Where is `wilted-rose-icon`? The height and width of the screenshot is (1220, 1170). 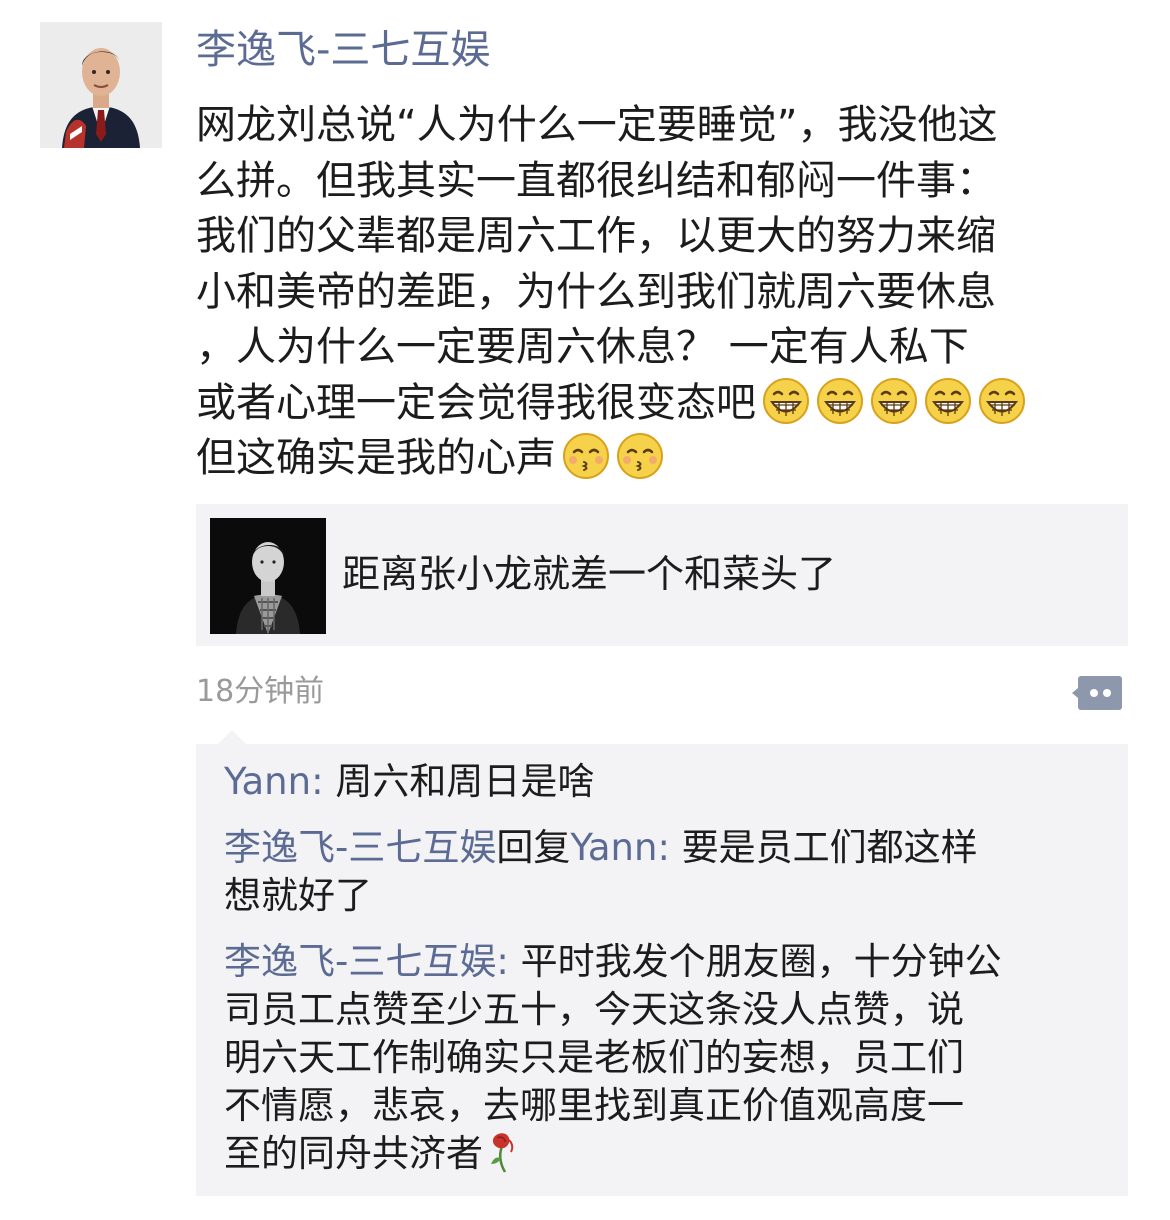 wilted-rose-icon is located at coordinates (503, 1152).